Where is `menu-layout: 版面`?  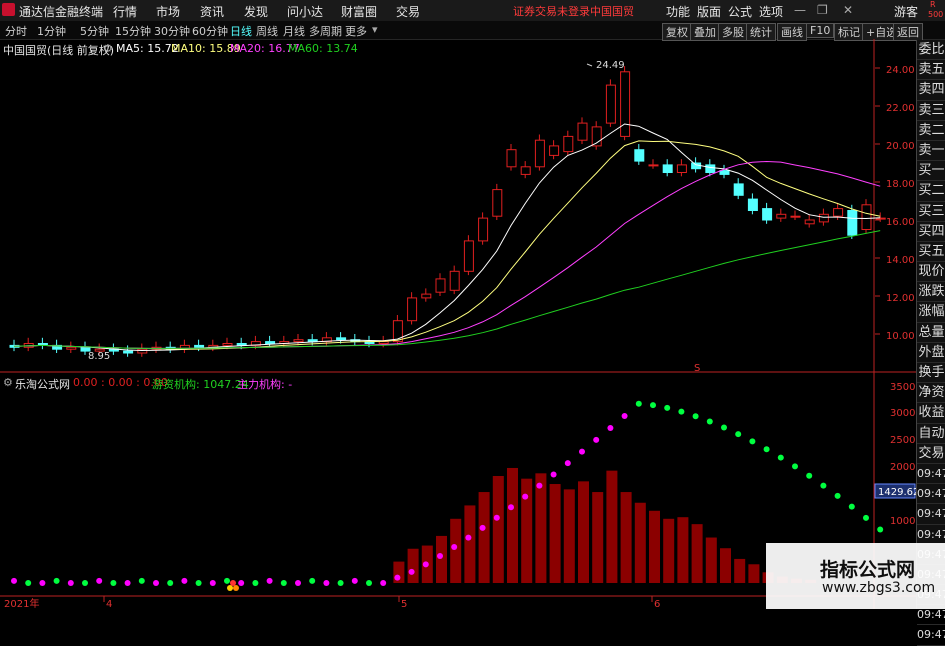
menu-layout: 版面 is located at coordinates (709, 11).